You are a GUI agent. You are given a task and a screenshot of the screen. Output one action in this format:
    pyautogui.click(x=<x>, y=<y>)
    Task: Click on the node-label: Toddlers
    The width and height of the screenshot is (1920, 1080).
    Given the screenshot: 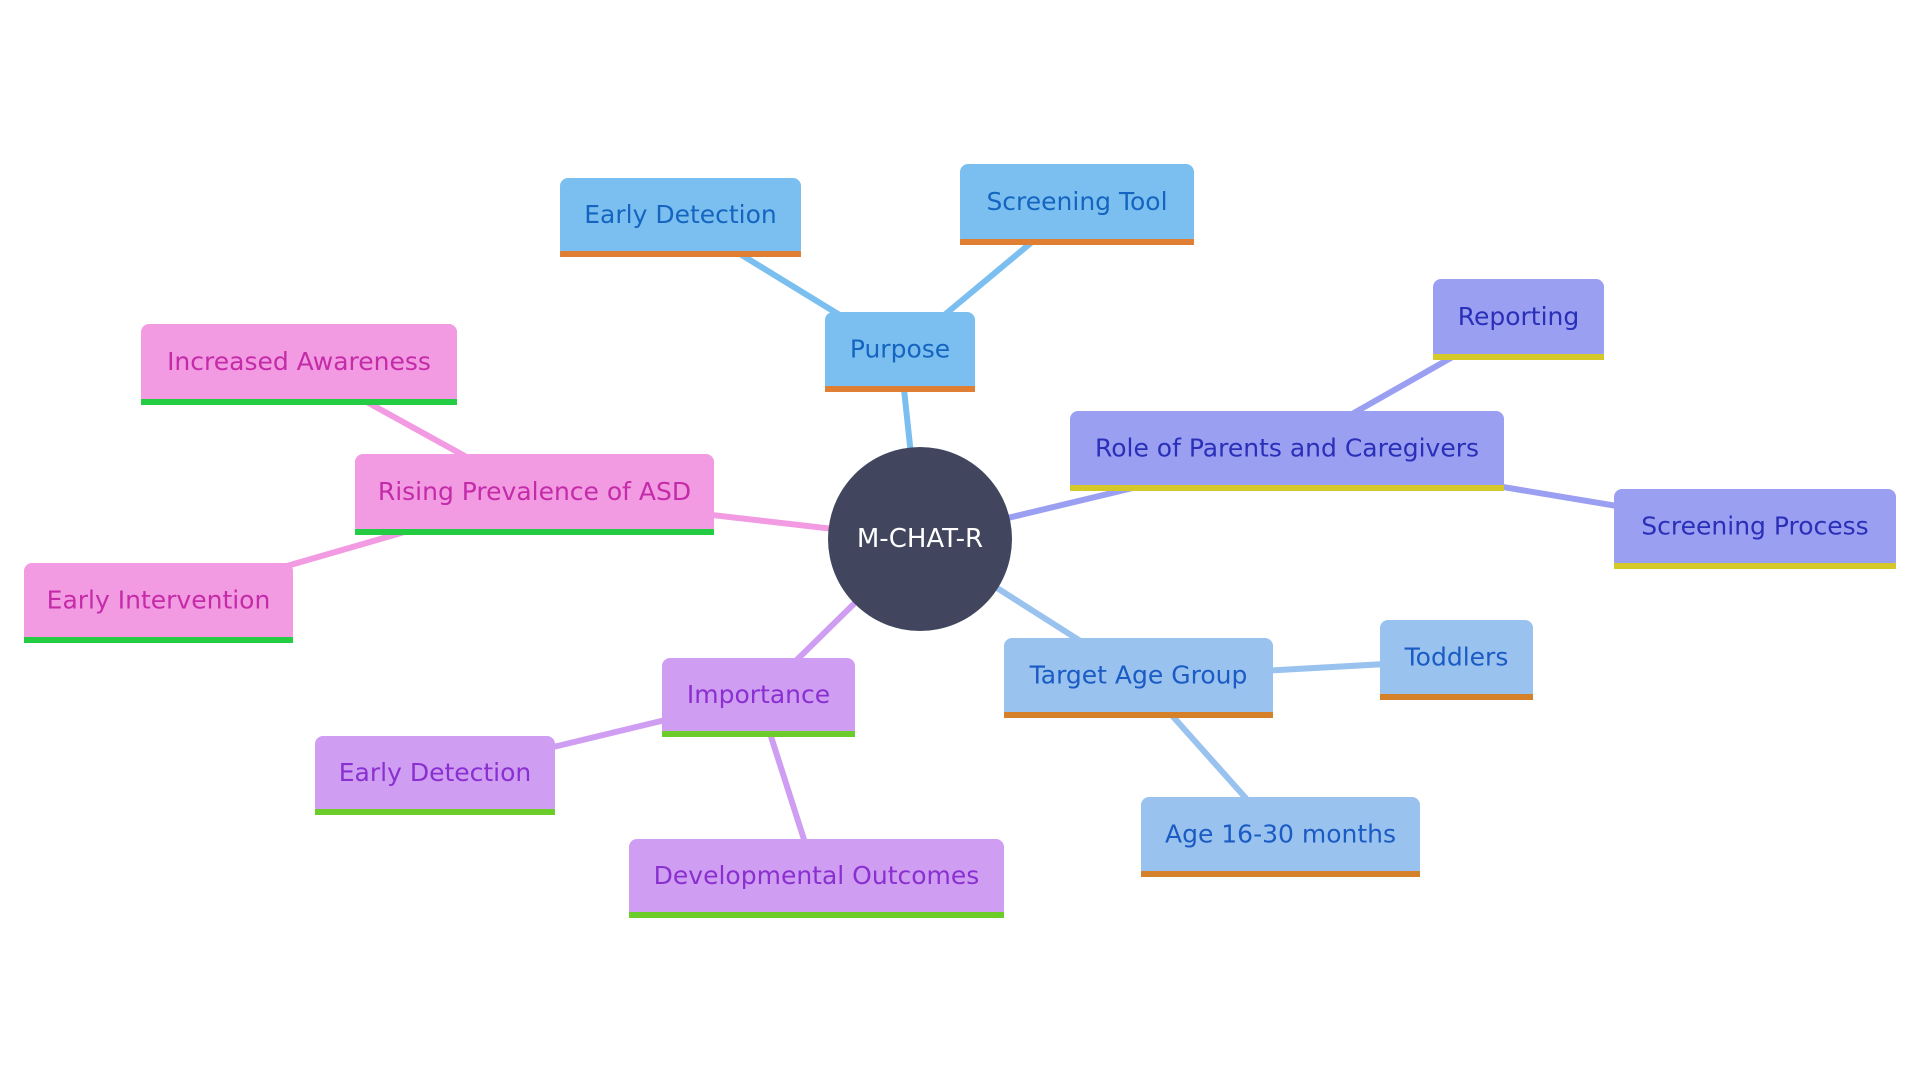 What is the action you would take?
    pyautogui.click(x=1456, y=657)
    